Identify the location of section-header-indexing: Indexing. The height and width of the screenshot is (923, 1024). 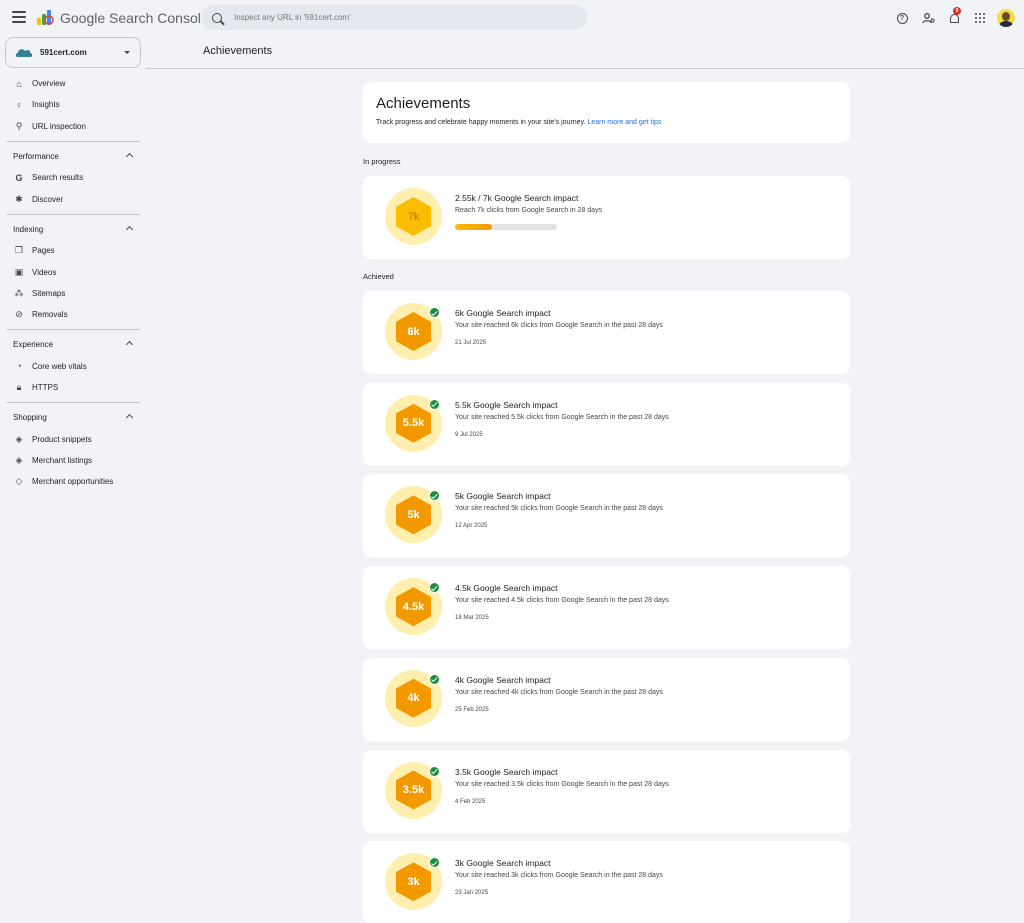
(73, 229).